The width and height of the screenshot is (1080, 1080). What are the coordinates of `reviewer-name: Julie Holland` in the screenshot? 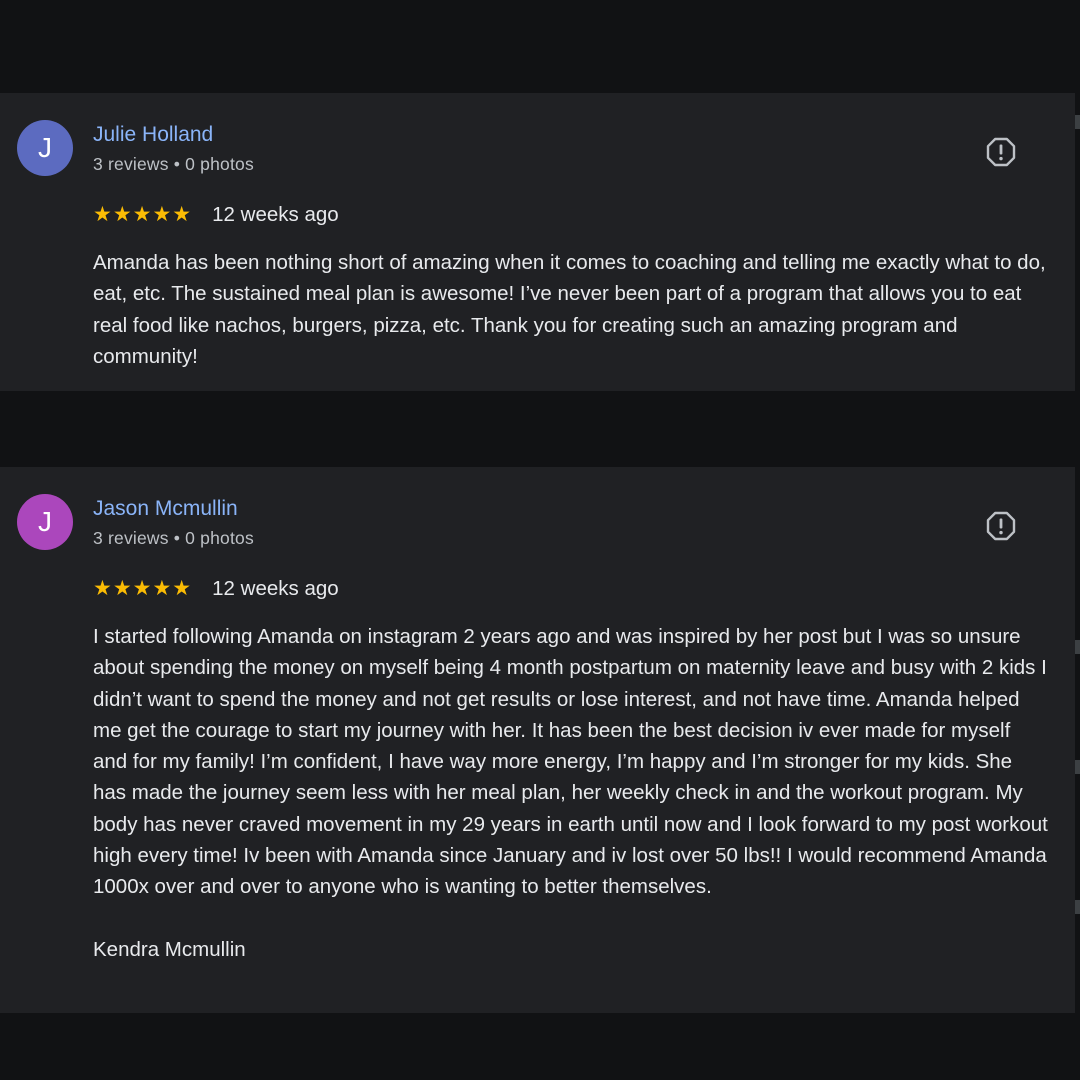 It's located at (153, 135).